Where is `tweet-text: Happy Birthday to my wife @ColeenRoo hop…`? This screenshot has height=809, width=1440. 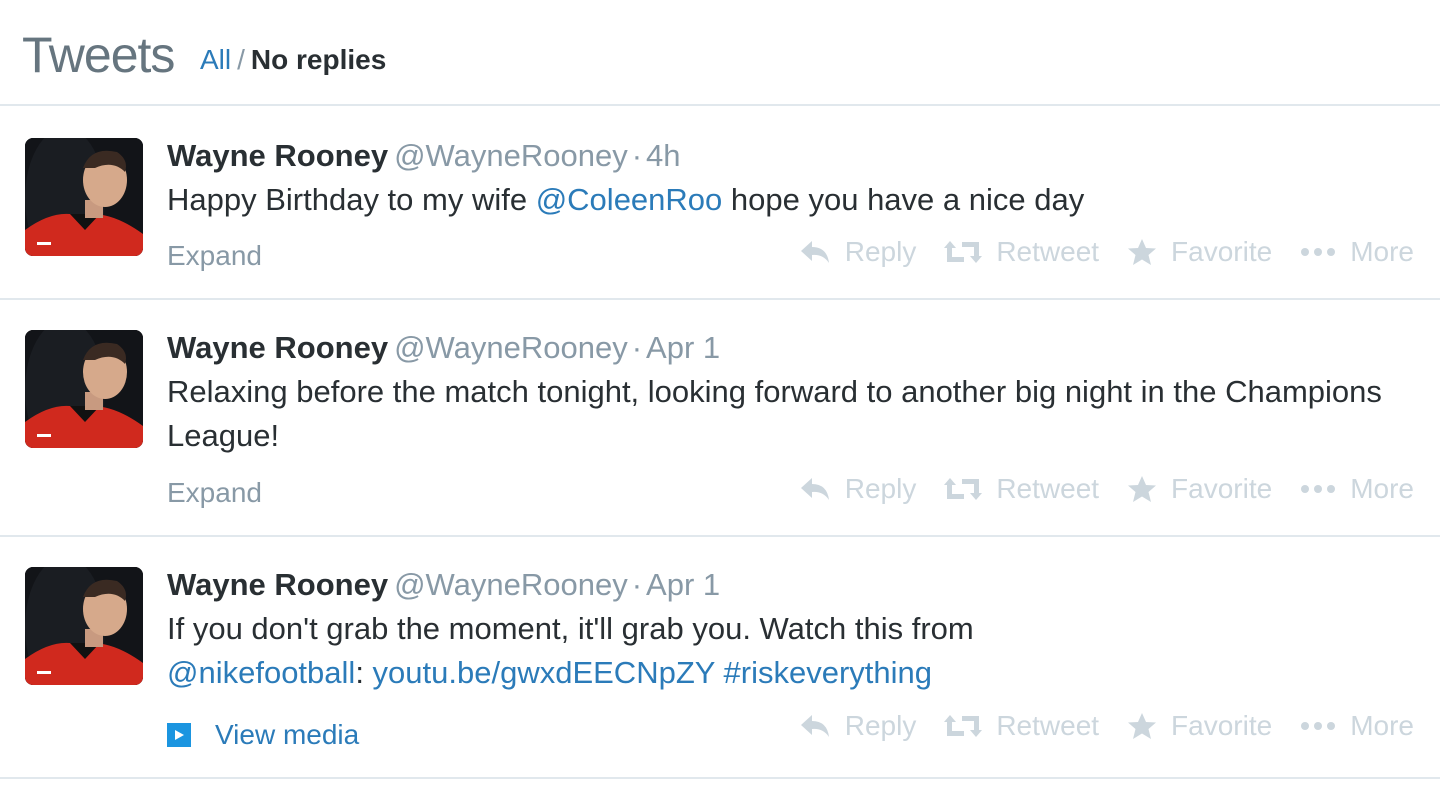 tweet-text: Happy Birthday to my wife @ColeenRoo hop… is located at coordinates (777, 200).